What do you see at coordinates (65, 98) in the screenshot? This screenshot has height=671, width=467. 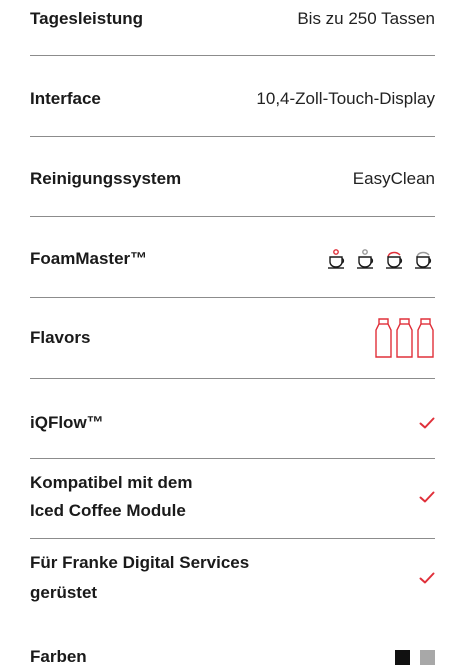 I see `spec-label: Interface` at bounding box center [65, 98].